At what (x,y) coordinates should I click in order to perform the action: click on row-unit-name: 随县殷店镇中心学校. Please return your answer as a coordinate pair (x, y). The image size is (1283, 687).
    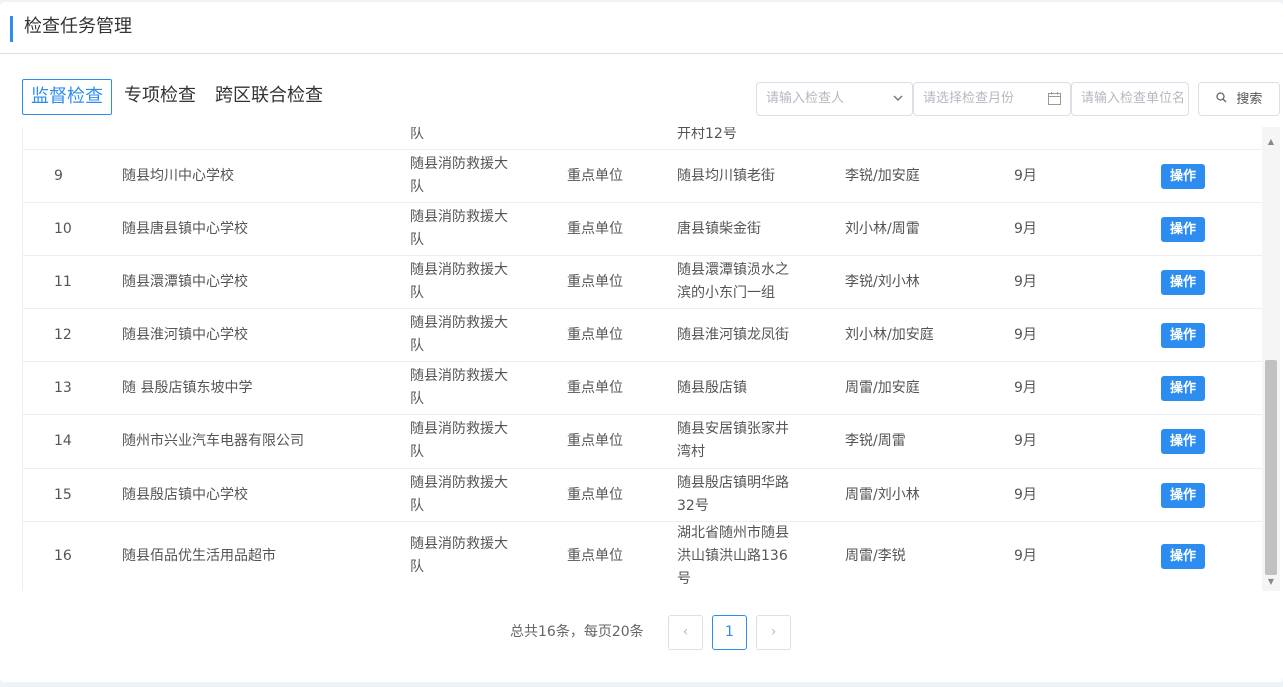
    Looking at the image, I should click on (185, 495).